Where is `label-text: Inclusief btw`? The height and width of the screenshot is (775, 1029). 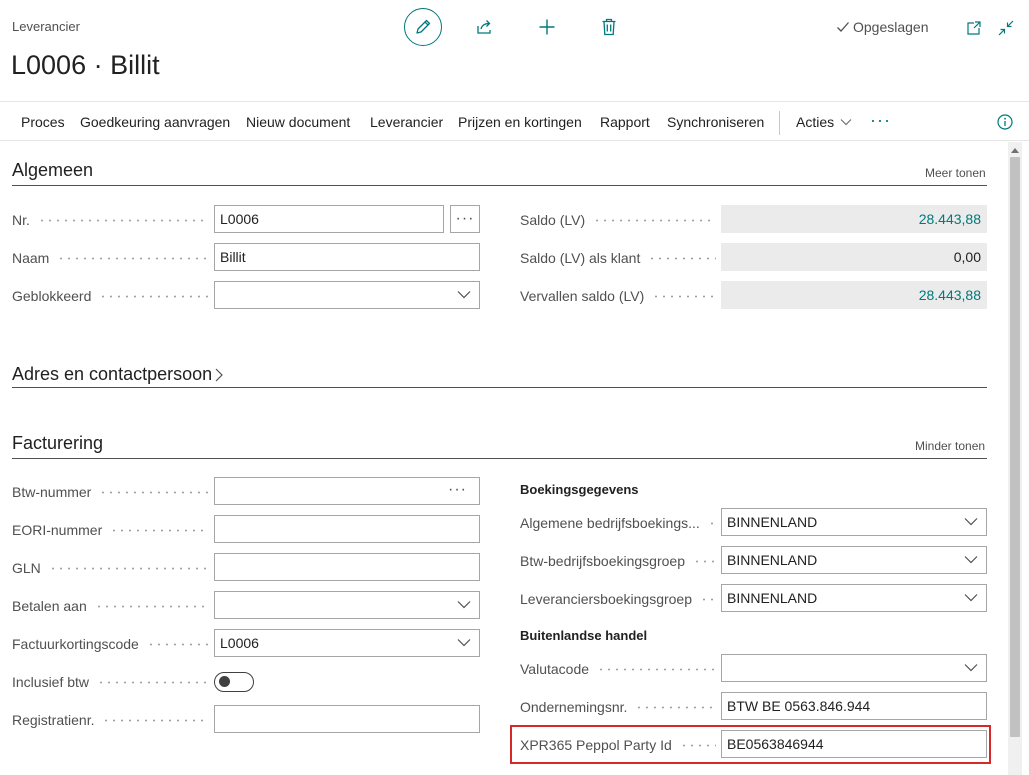
label-text: Inclusief btw is located at coordinates (51, 682).